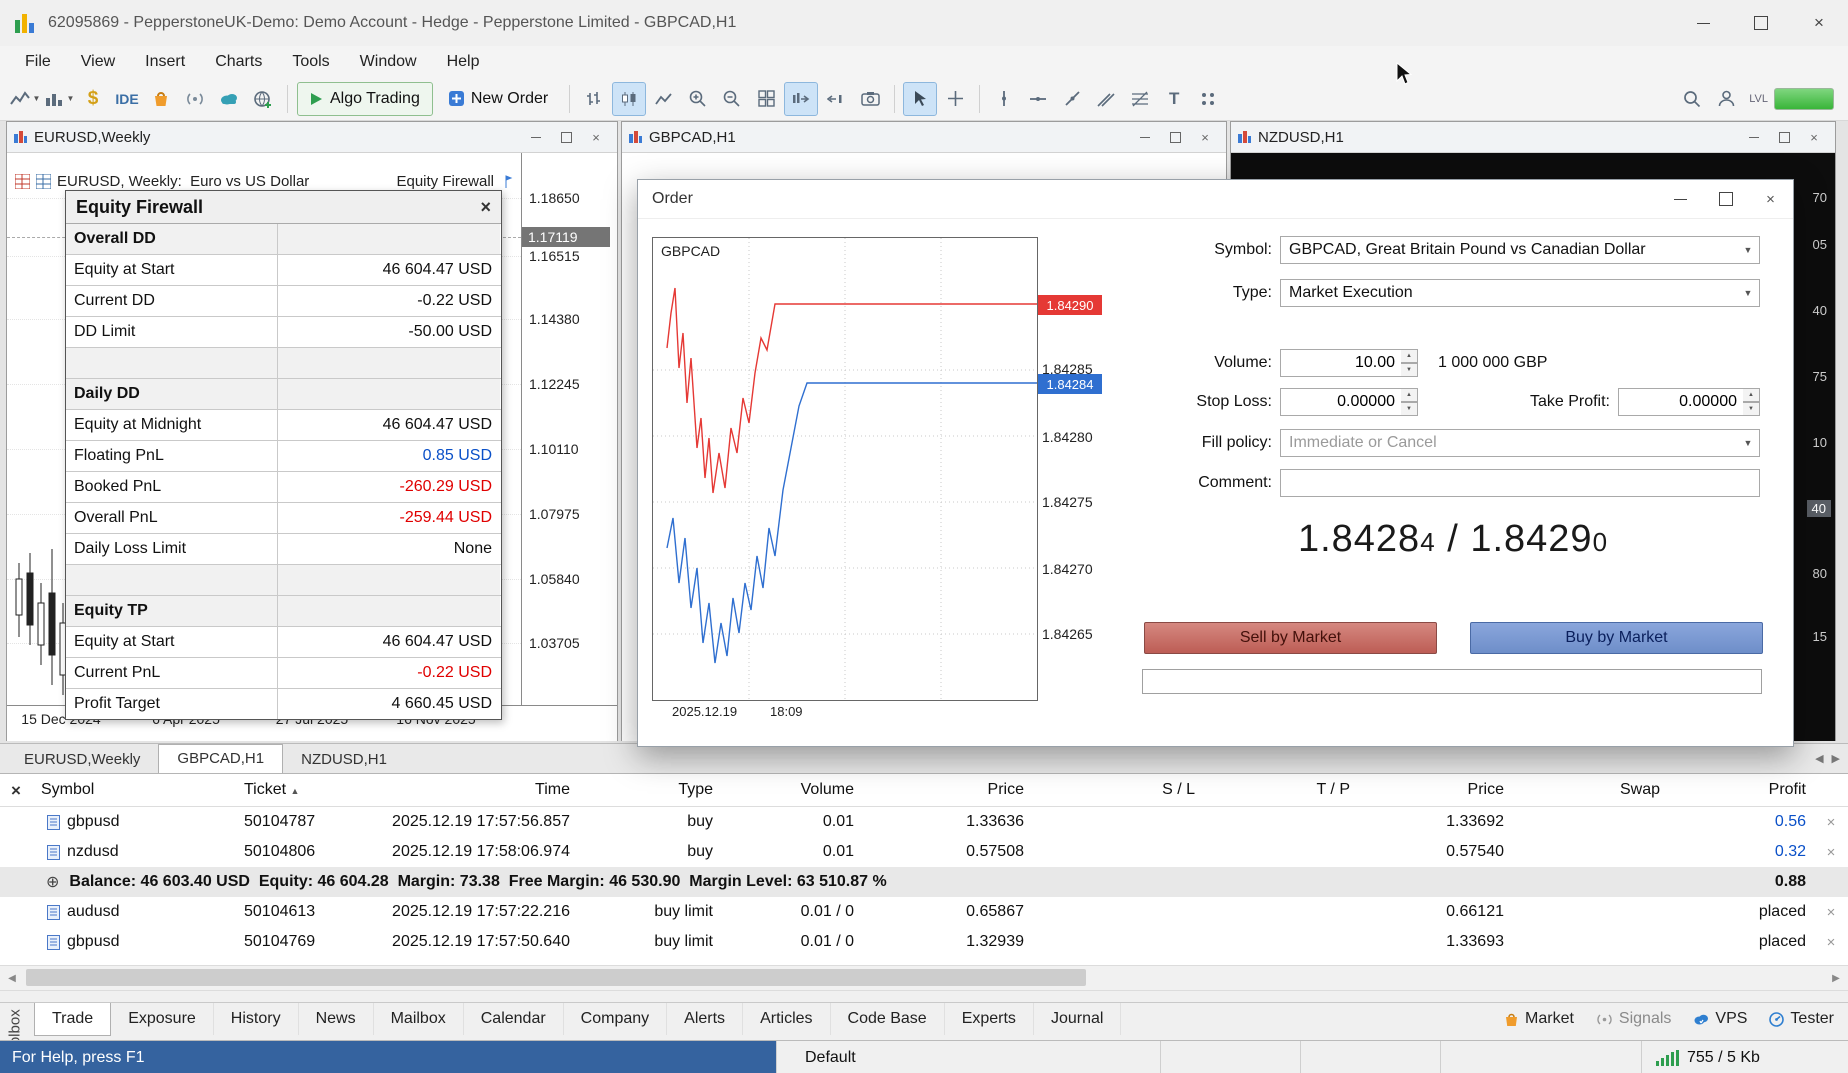 The image size is (1848, 1073). I want to click on expand-icon: ⊕, so click(52, 882).